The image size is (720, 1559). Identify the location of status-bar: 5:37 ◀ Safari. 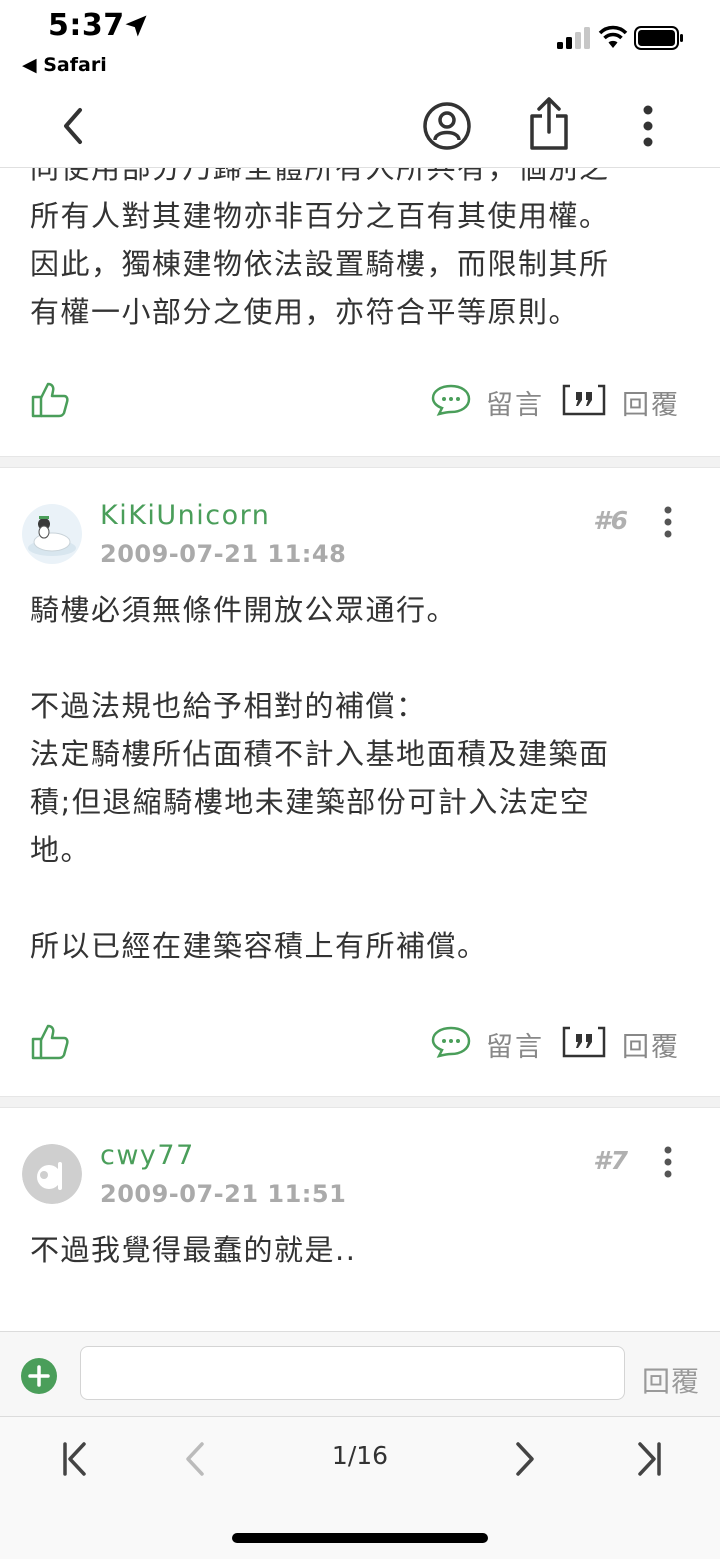
(360, 43).